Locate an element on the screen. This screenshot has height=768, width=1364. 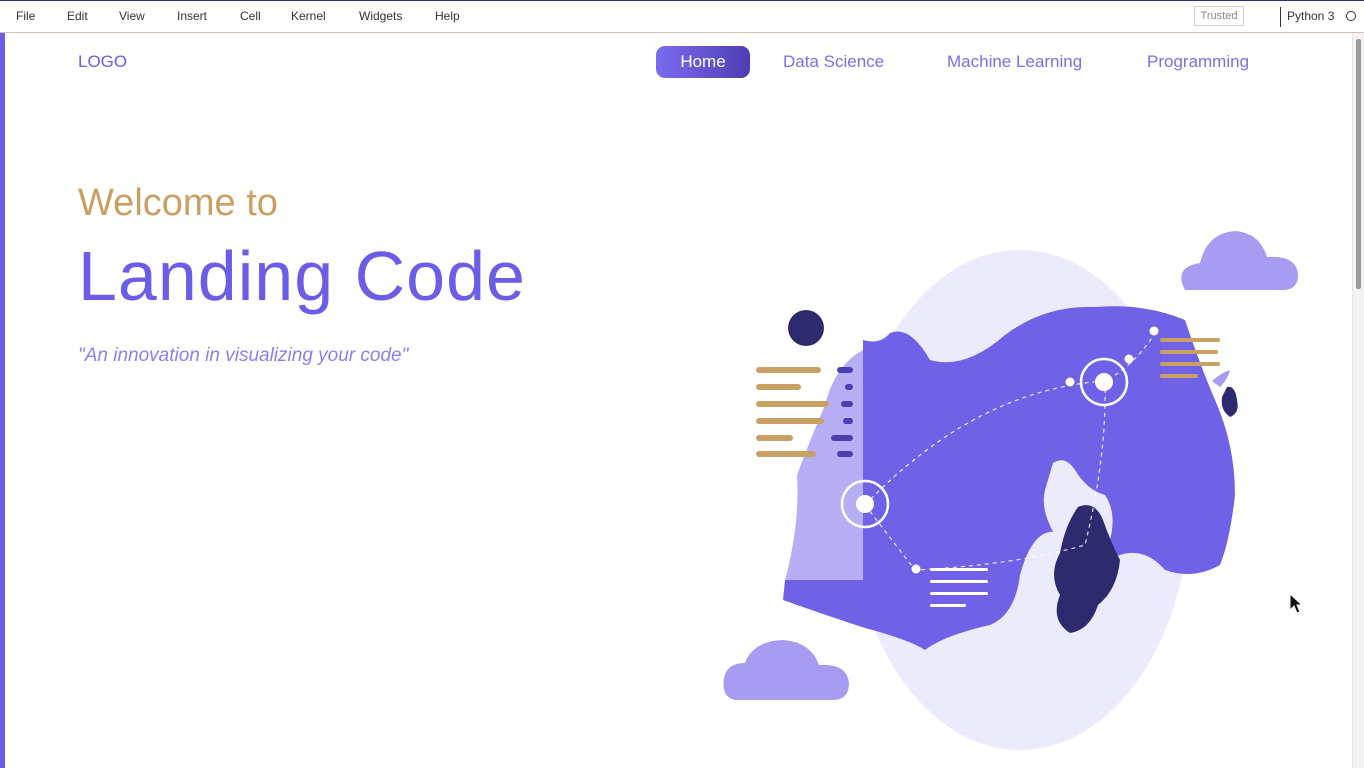
tagline: "An innovation in visualizing your code" is located at coordinates (243, 355).